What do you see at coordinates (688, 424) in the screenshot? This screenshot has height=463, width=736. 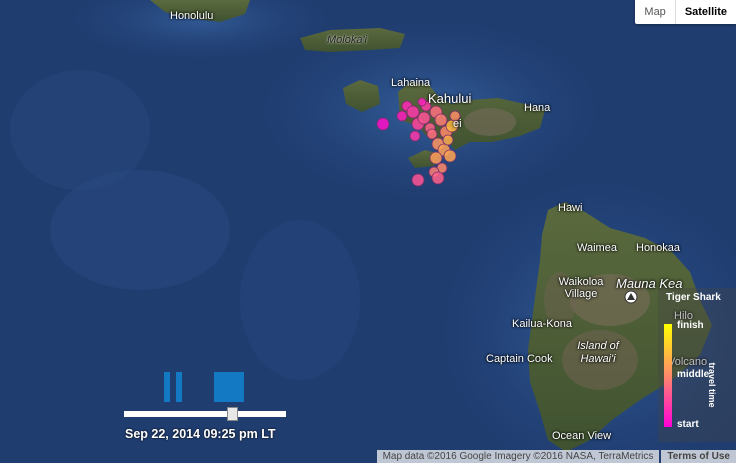 I see `legend-start-label: start` at bounding box center [688, 424].